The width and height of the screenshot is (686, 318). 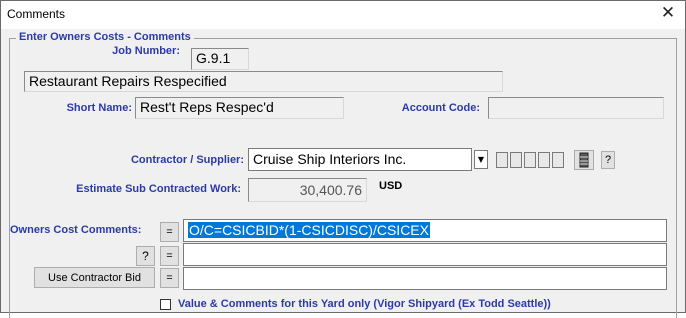 I want to click on cabinet-icon-graphic, so click(x=584, y=160).